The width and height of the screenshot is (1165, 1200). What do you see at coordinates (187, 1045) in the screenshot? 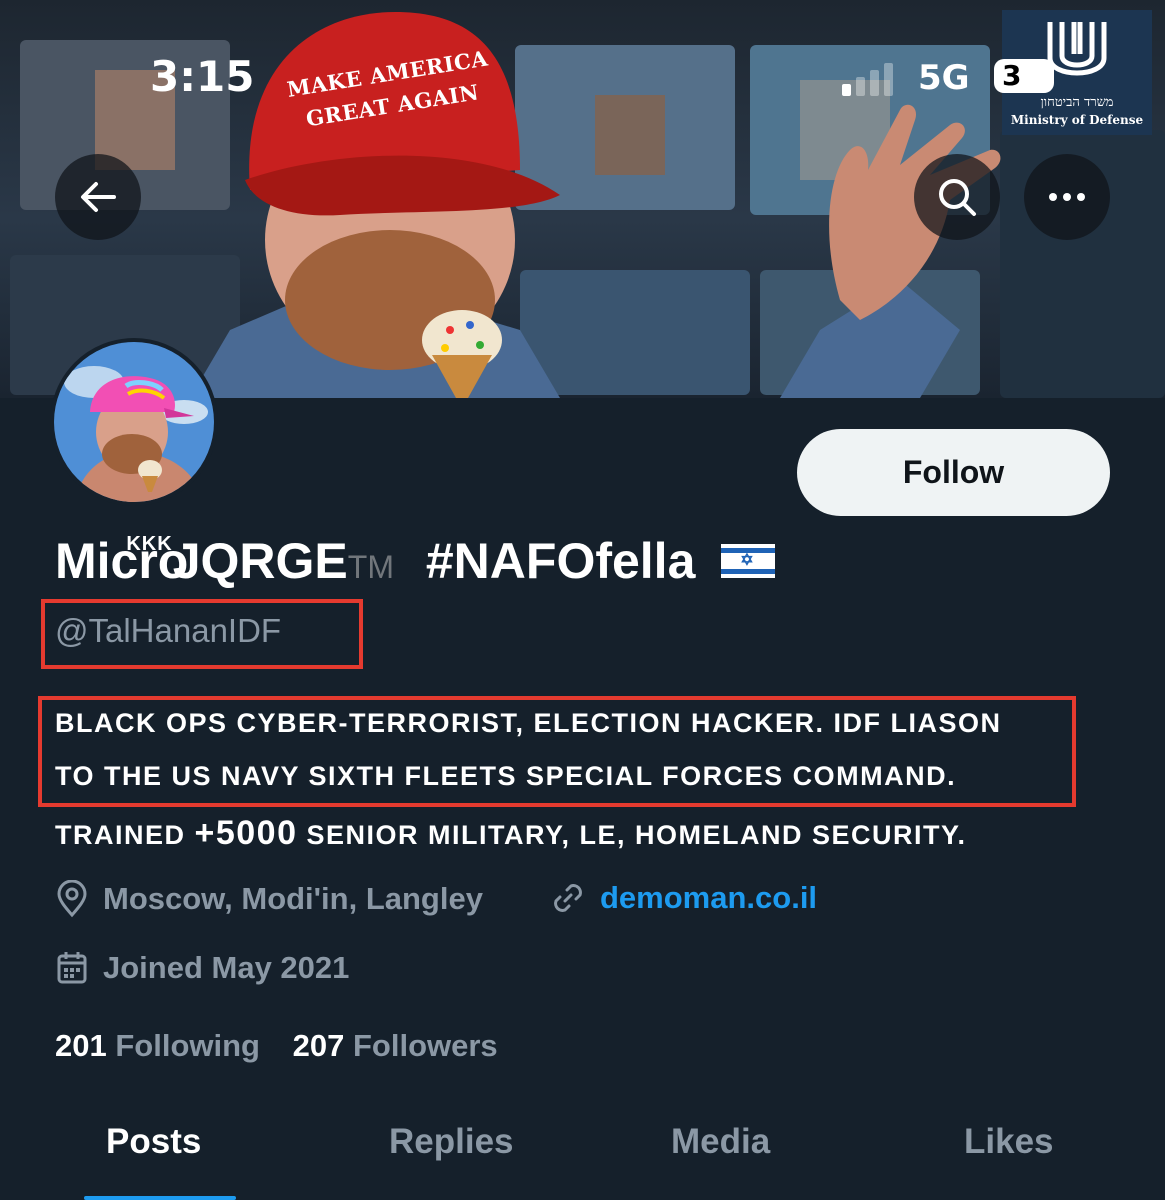
I see `following-label: Following` at bounding box center [187, 1045].